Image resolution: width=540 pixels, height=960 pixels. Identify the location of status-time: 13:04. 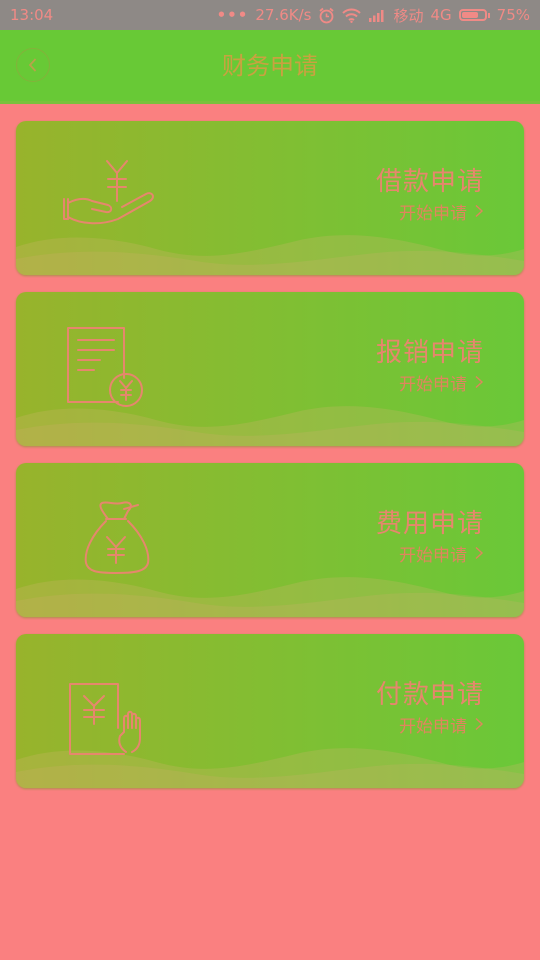
(32, 15).